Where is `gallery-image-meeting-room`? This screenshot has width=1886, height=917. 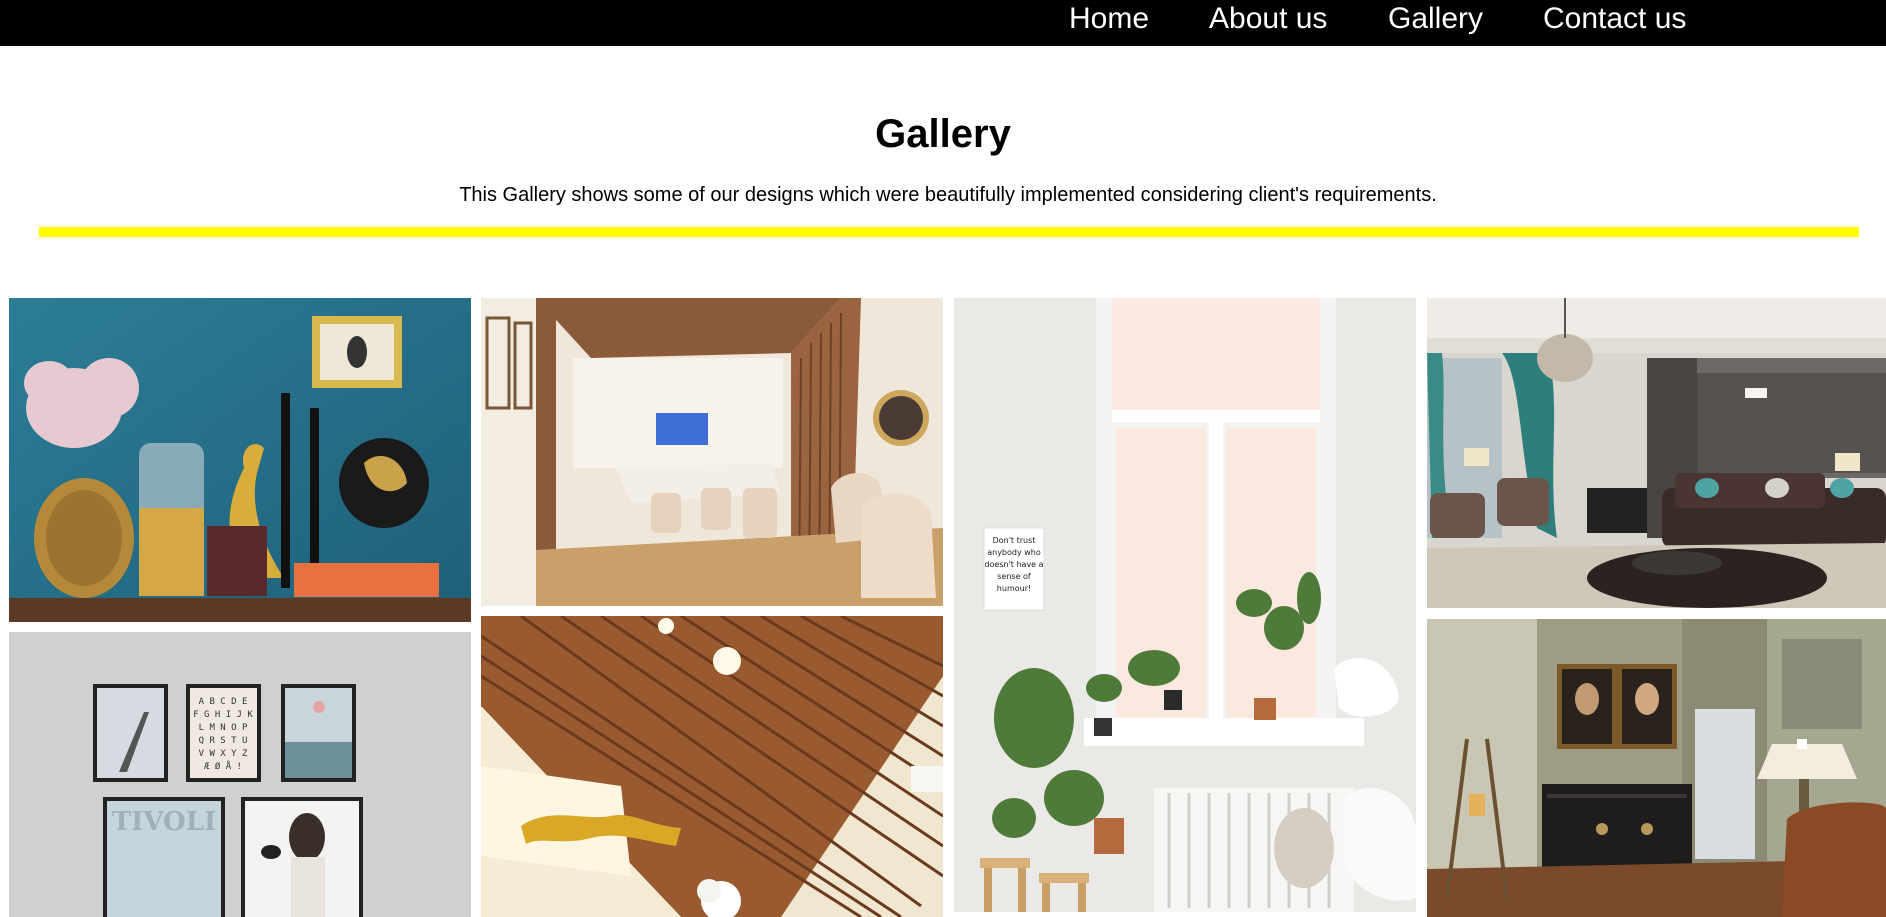 gallery-image-meeting-room is located at coordinates (712, 452).